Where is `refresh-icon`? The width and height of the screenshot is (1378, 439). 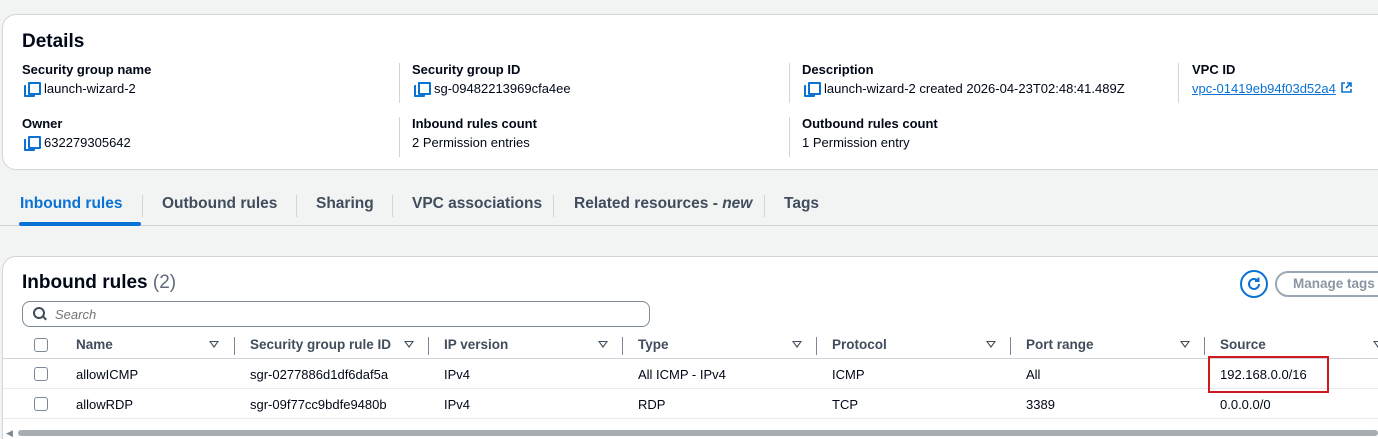
refresh-icon is located at coordinates (1254, 283).